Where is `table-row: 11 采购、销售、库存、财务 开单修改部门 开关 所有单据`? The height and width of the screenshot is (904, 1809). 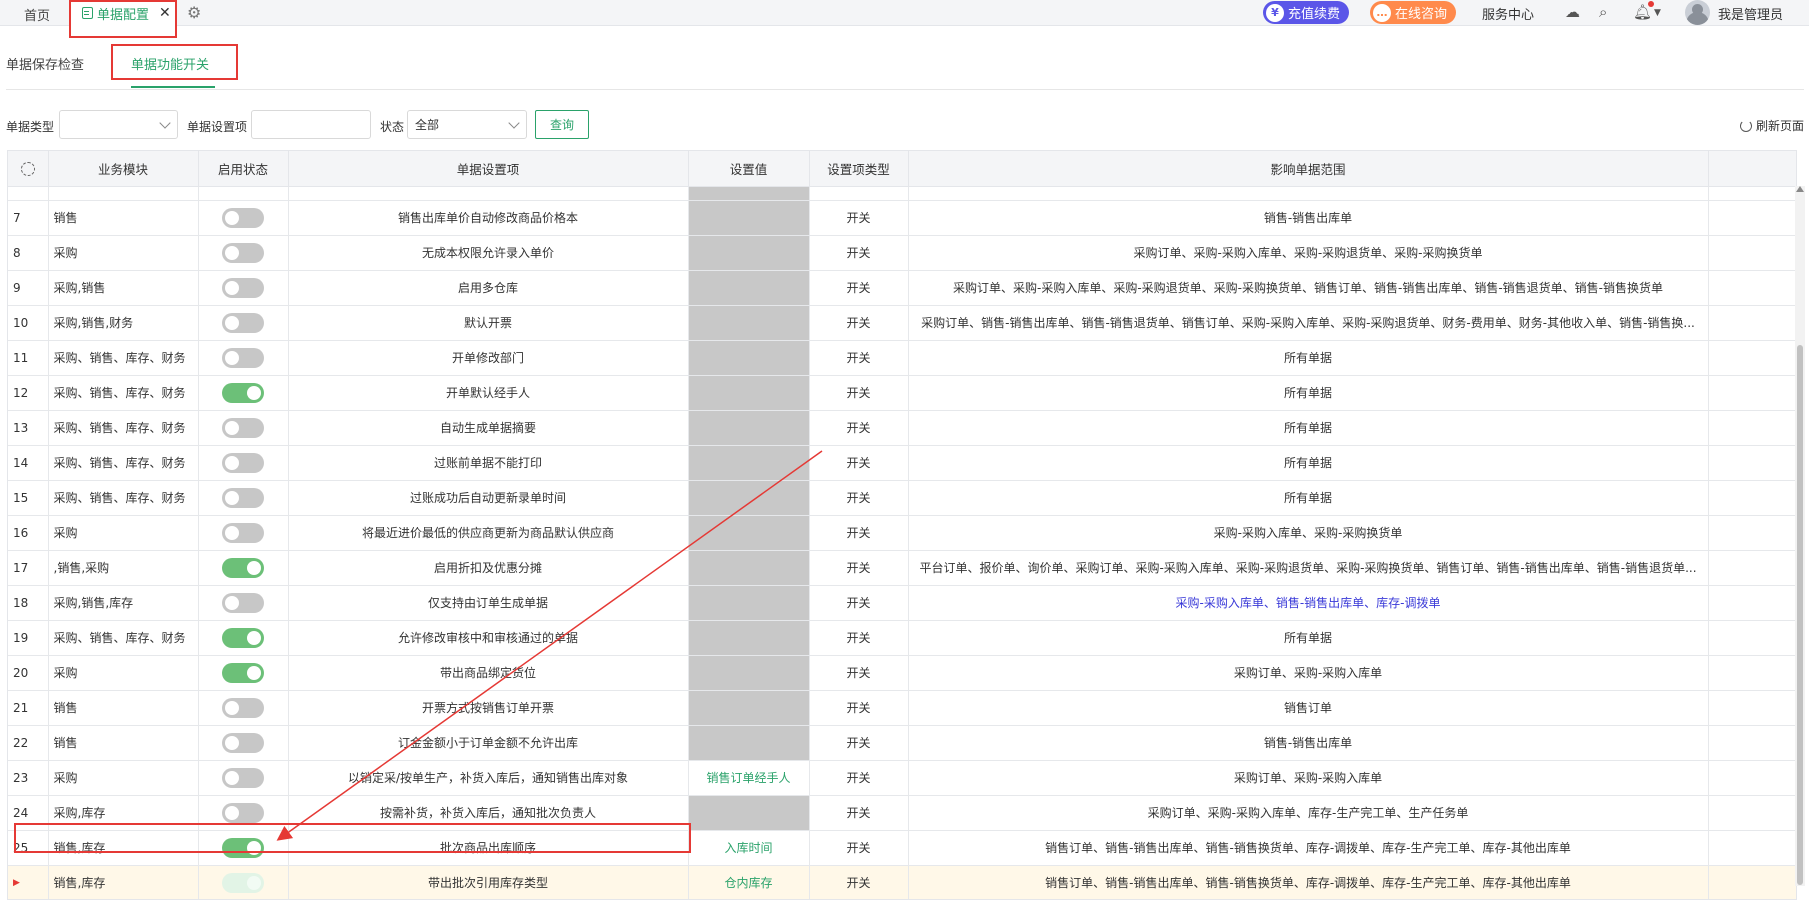
table-row: 11 采购、销售、库存、财务 开单修改部门 开关 所有单据 is located at coordinates (902, 358).